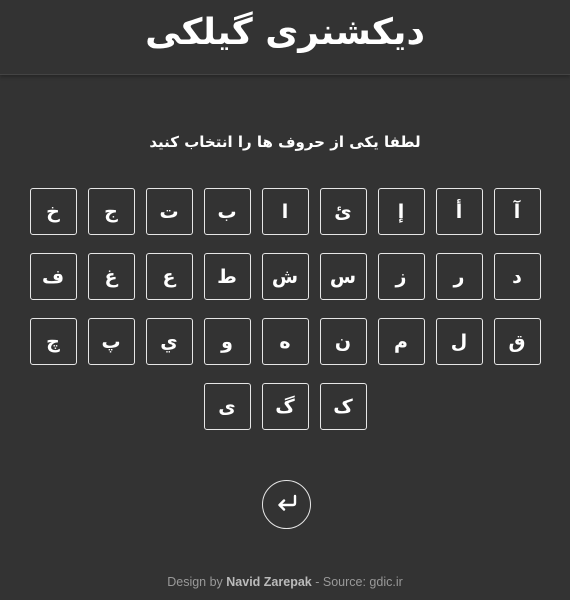 The width and height of the screenshot is (570, 600). I want to click on letter-key: ئ, so click(343, 211).